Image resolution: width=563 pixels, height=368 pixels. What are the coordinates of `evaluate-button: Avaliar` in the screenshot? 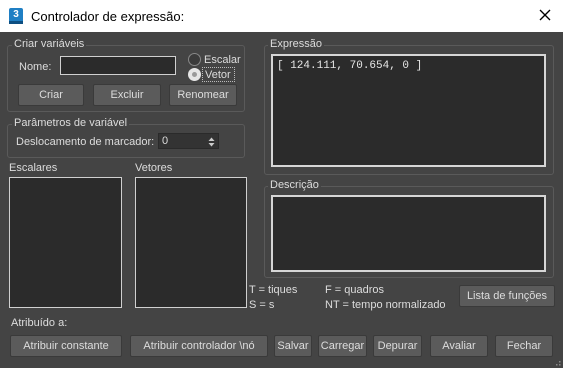 It's located at (459, 346).